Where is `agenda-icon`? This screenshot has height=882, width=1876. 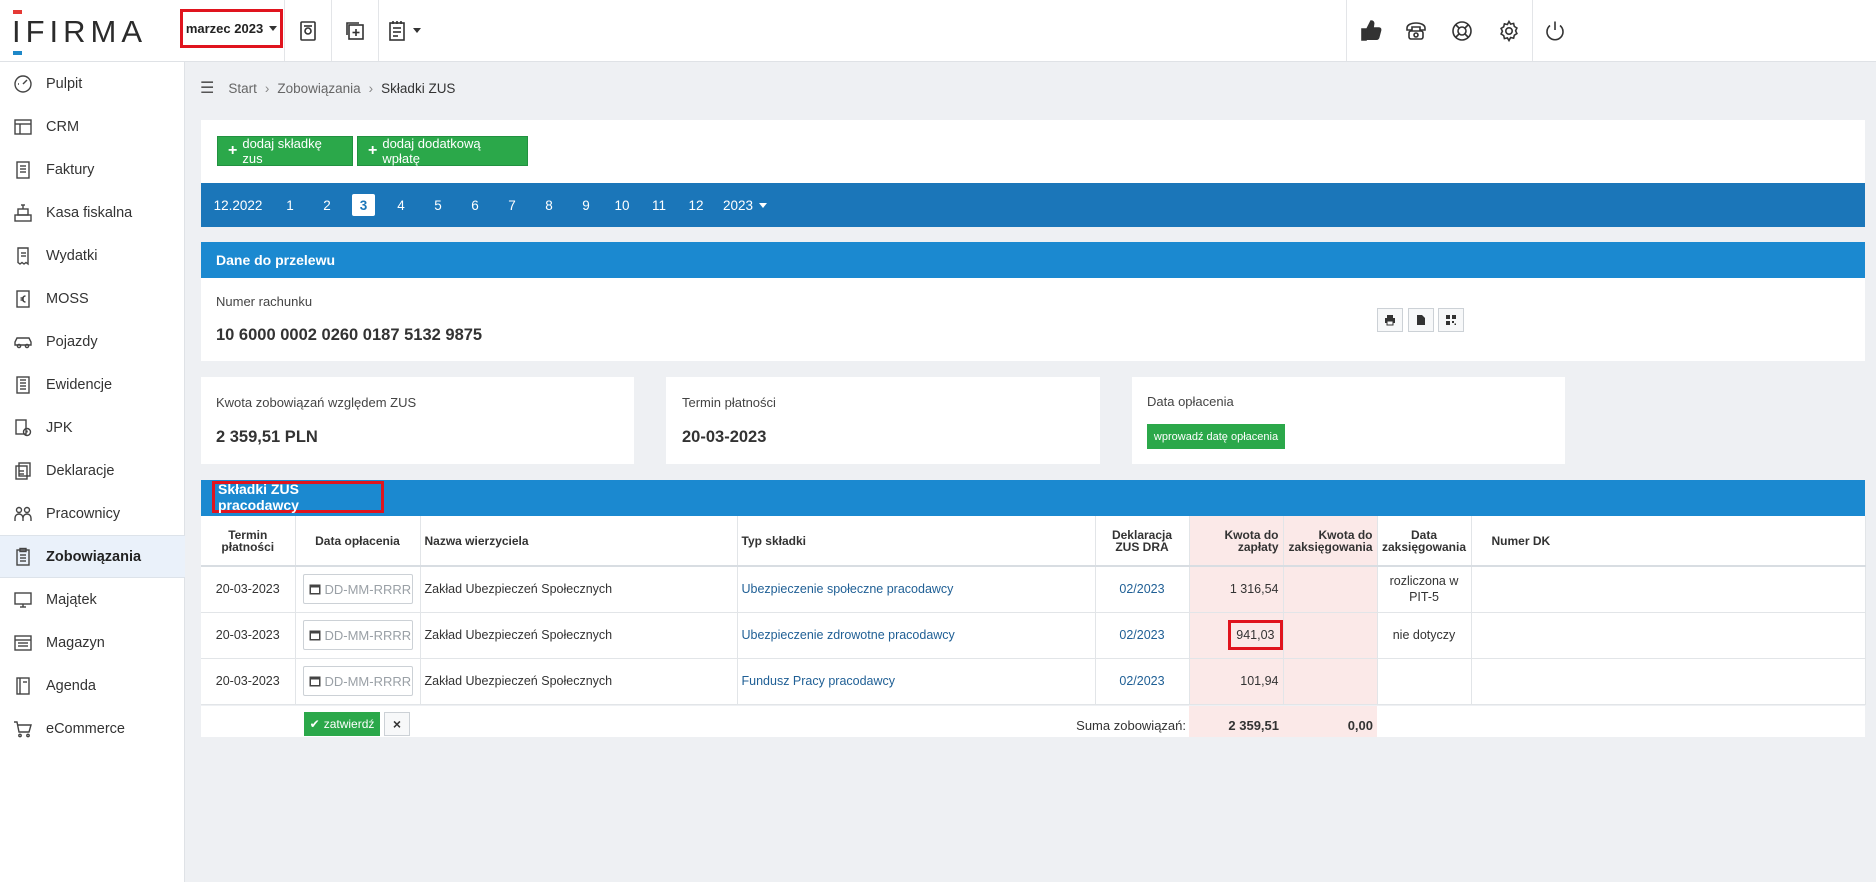
agenda-icon is located at coordinates (23, 685).